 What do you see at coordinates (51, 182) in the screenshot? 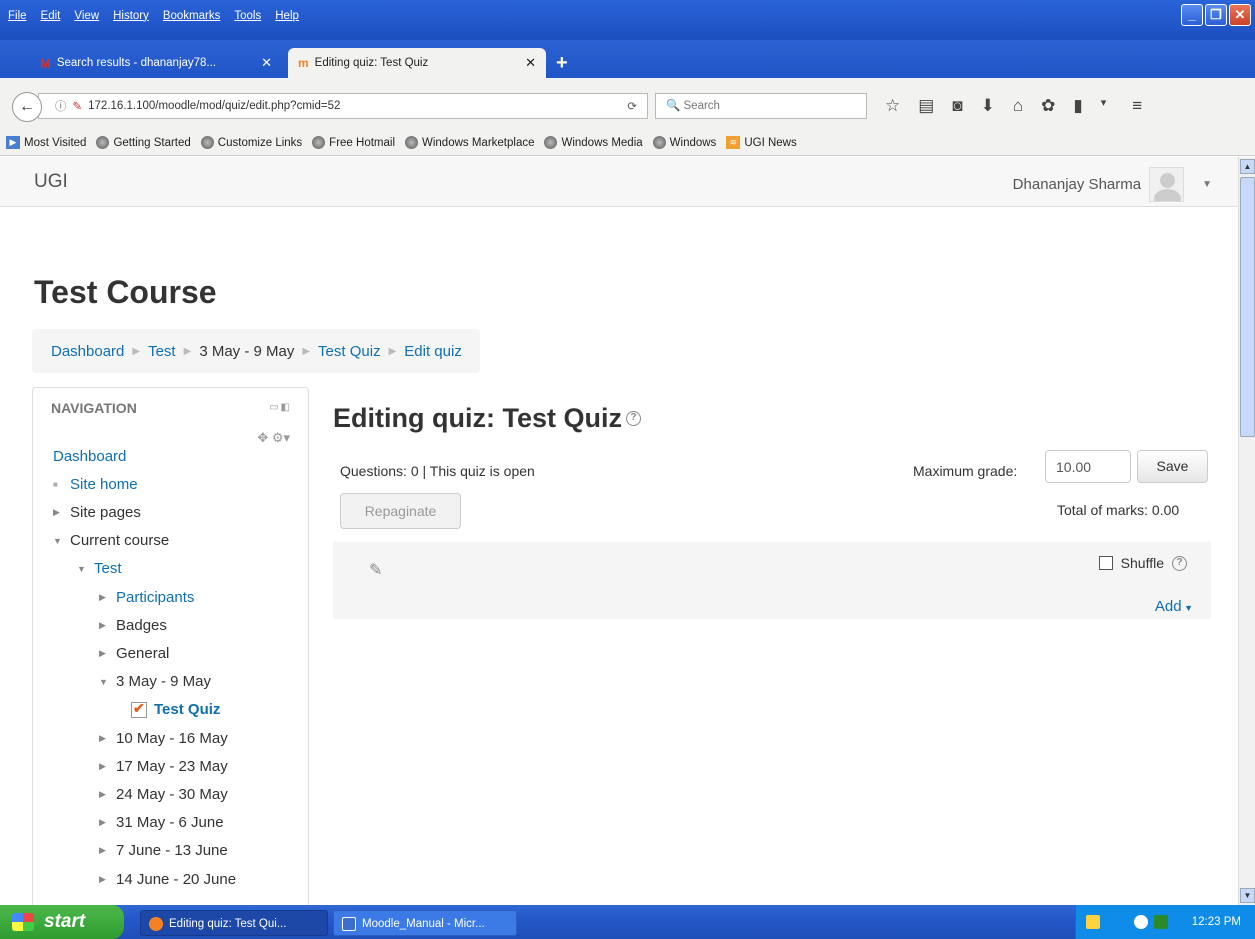
I see `site-brand: UGI` at bounding box center [51, 182].